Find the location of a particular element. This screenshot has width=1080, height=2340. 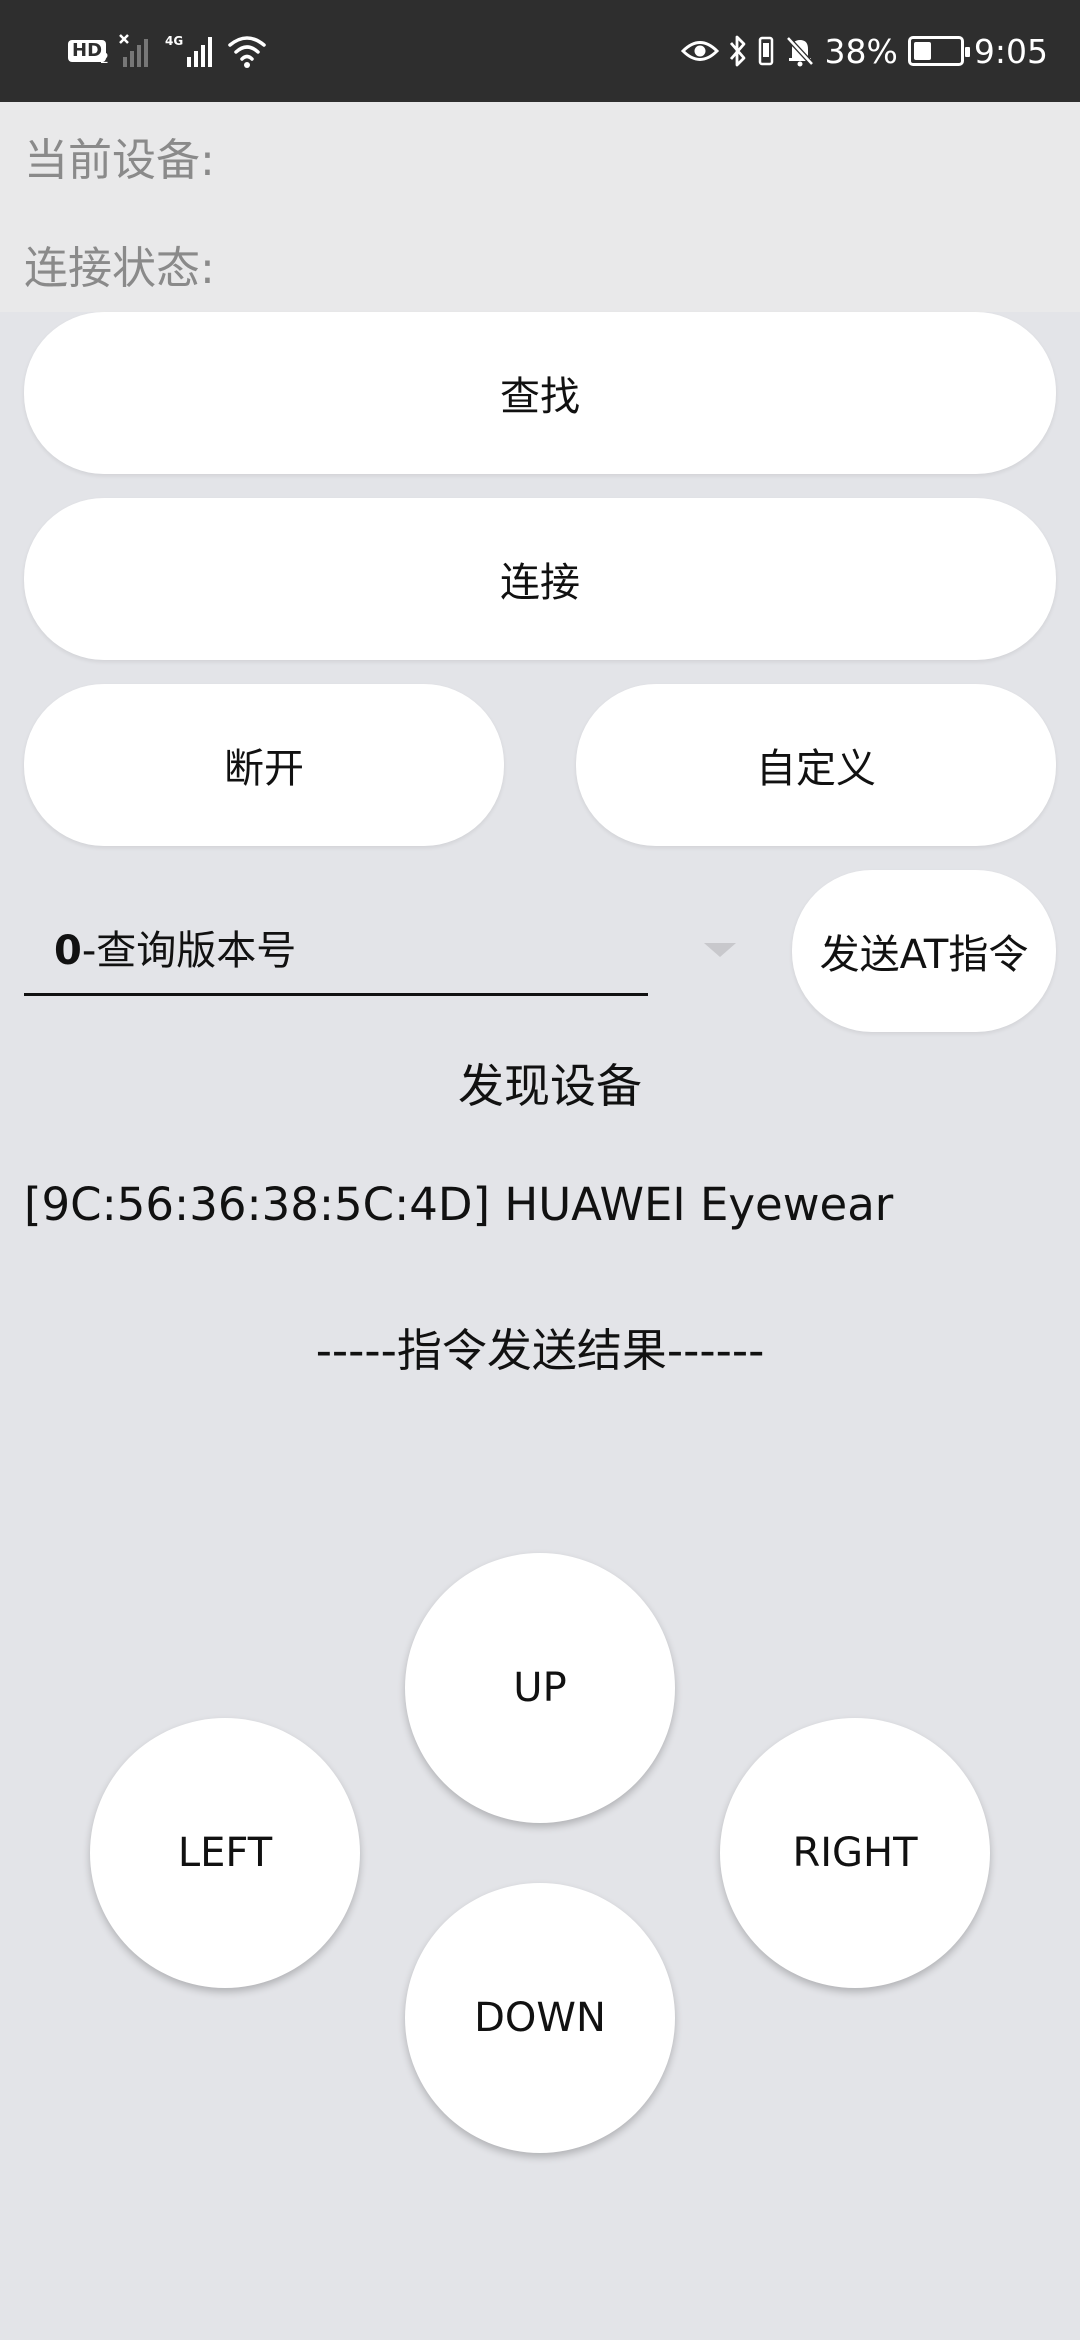

devices-header: 发现设备 is located at coordinates (550, 1086).